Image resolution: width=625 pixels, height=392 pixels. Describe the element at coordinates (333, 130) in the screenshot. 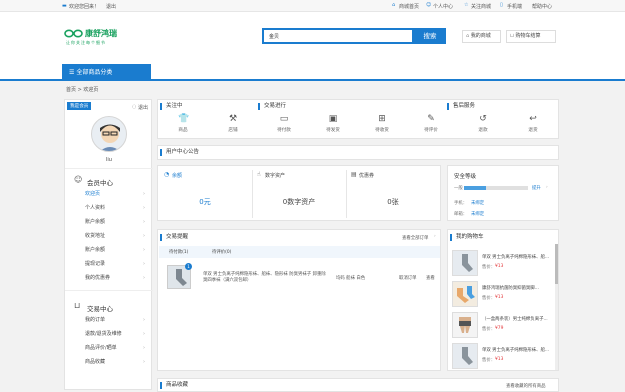

I see `trade-pending-ship: 待发货` at that location.